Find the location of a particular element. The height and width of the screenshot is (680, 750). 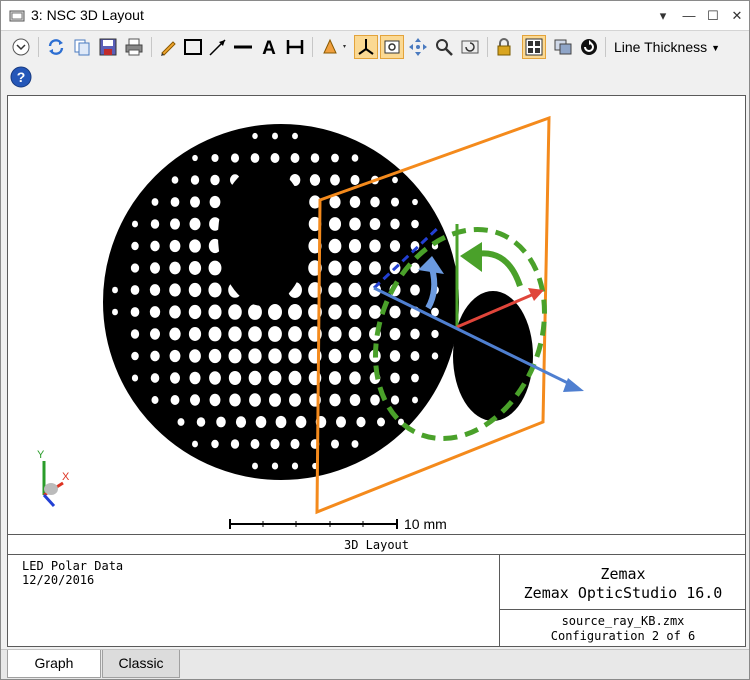

info-file-name: source_ray_KB.zmx is located at coordinates (623, 621).